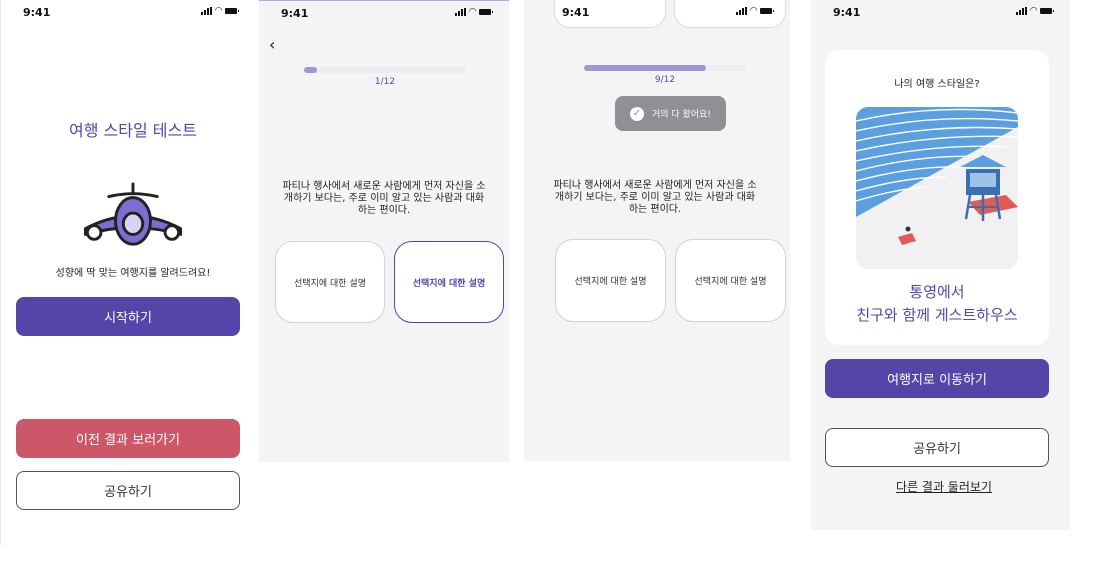 The height and width of the screenshot is (567, 1093). I want to click on go-destination-button: 여행지로 이동하기, so click(937, 378).